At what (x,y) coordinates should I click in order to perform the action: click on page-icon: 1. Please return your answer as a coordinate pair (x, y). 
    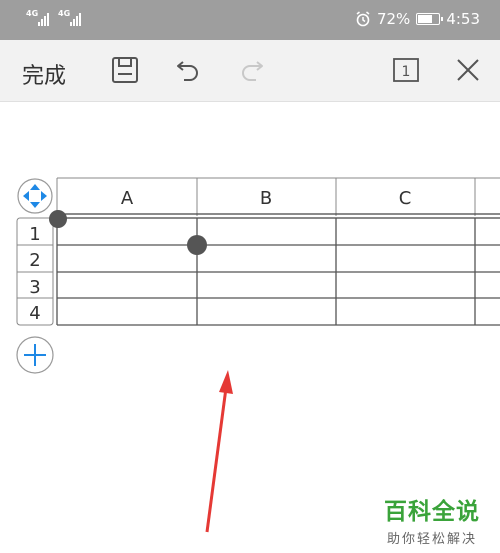
    Looking at the image, I should click on (406, 70).